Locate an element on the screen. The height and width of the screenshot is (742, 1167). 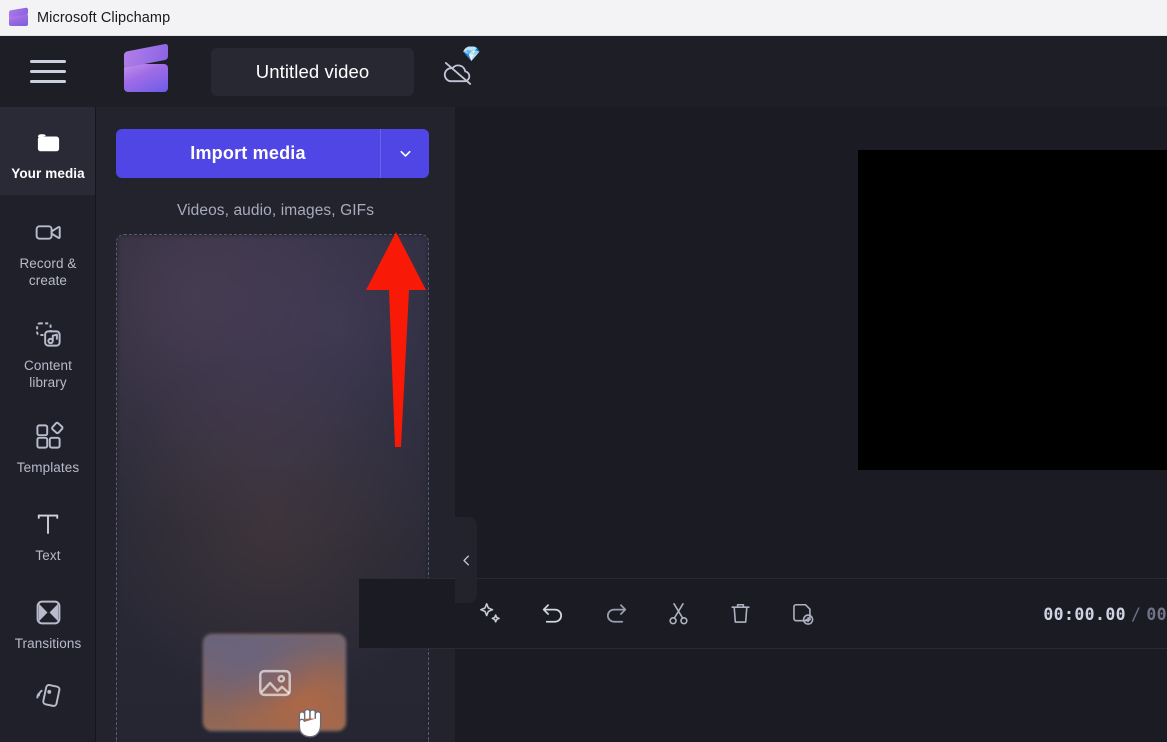
project-title-value: Untitled video is located at coordinates (312, 71).